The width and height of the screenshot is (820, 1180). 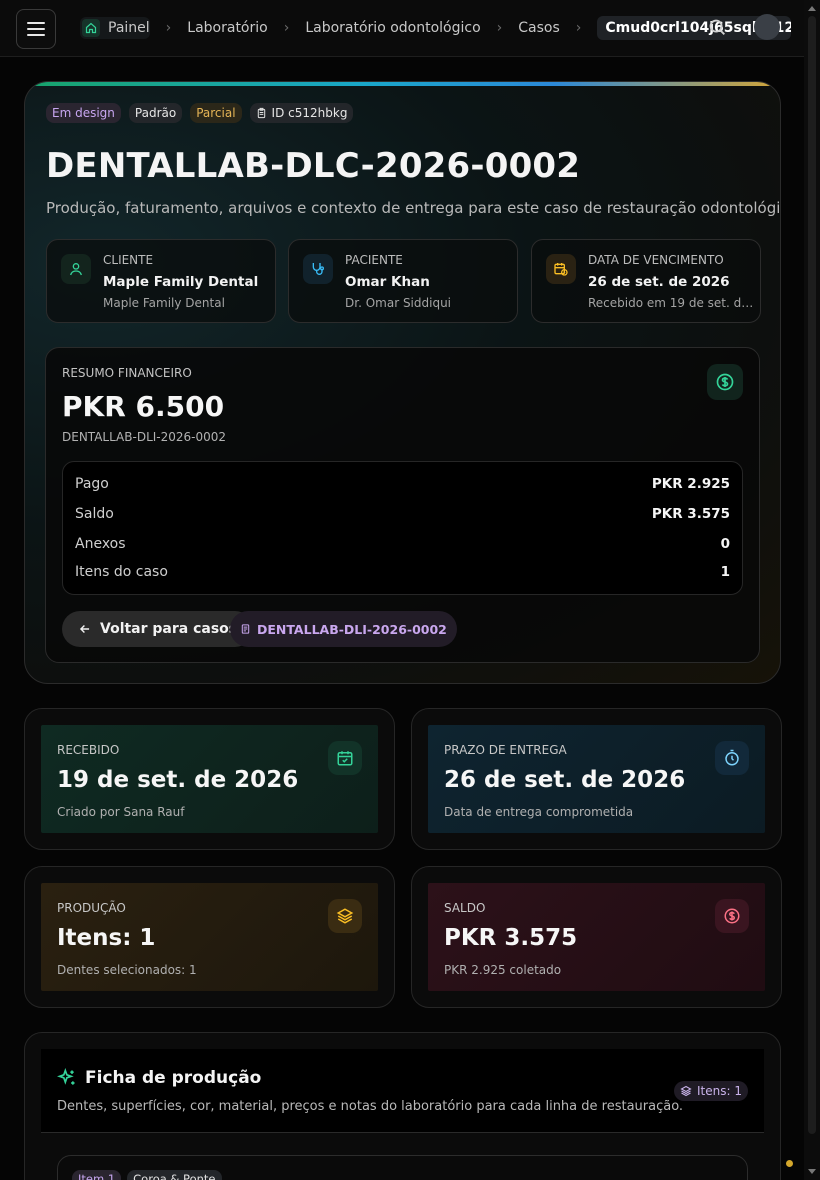 What do you see at coordinates (402, 544) in the screenshot?
I see `fin-row-attachments: Anexos 0` at bounding box center [402, 544].